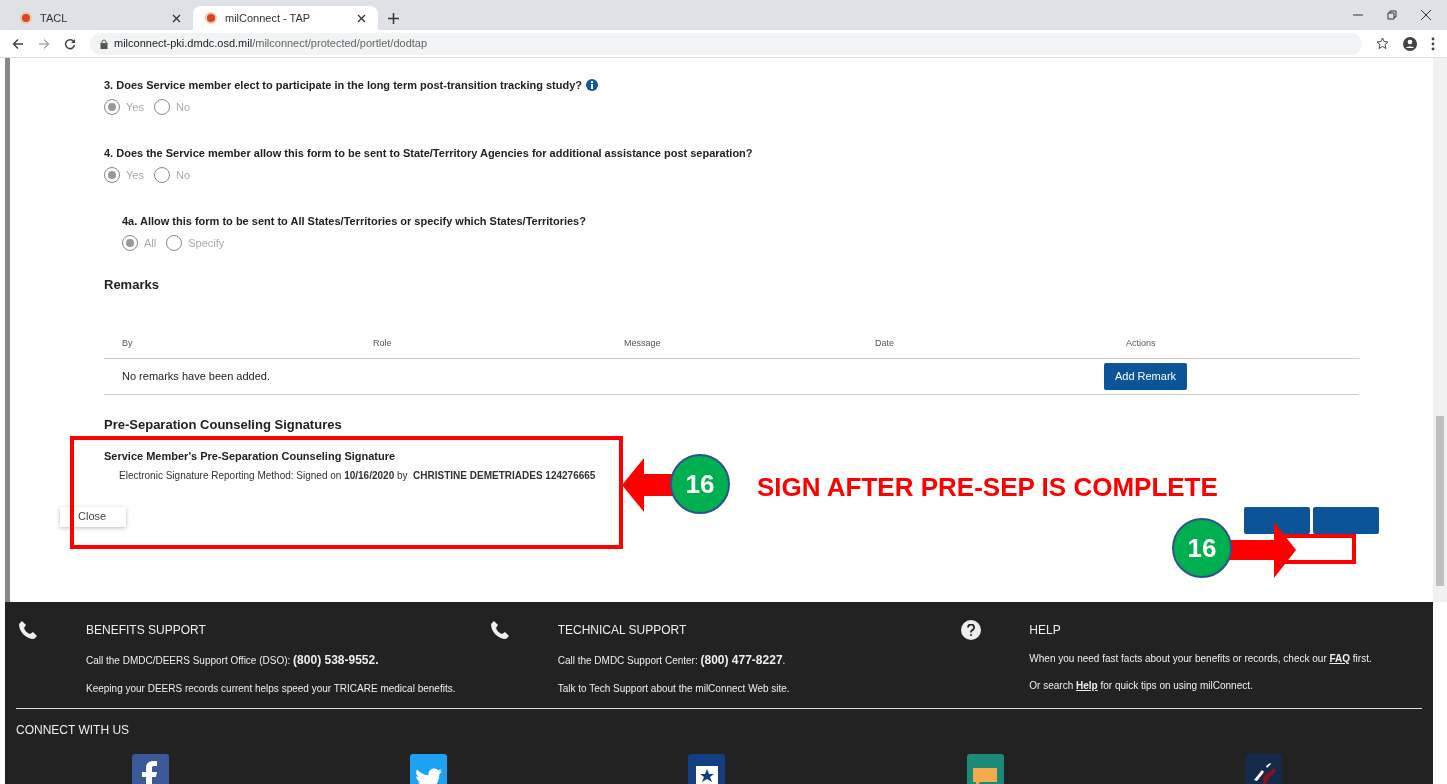 The width and height of the screenshot is (1447, 784). I want to click on help-icon, so click(971, 630).